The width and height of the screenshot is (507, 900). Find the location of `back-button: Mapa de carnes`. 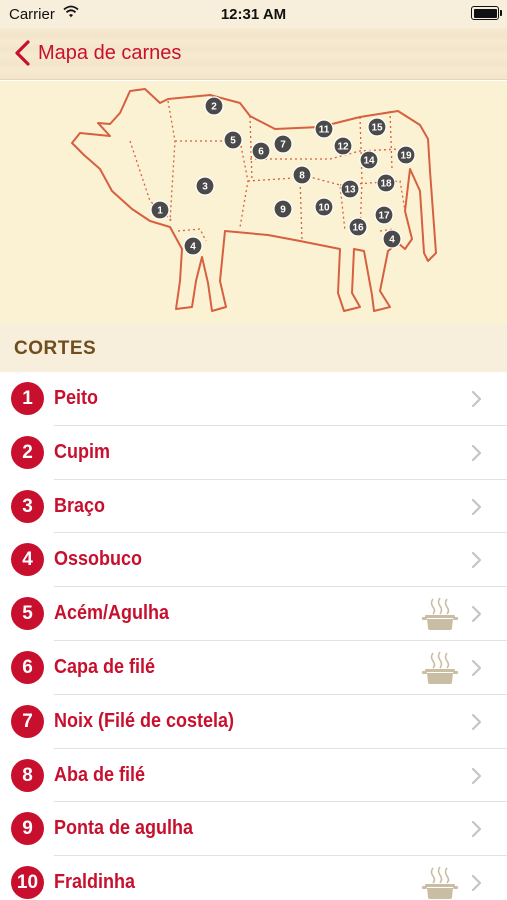

back-button: Mapa de carnes is located at coordinates (96, 53).